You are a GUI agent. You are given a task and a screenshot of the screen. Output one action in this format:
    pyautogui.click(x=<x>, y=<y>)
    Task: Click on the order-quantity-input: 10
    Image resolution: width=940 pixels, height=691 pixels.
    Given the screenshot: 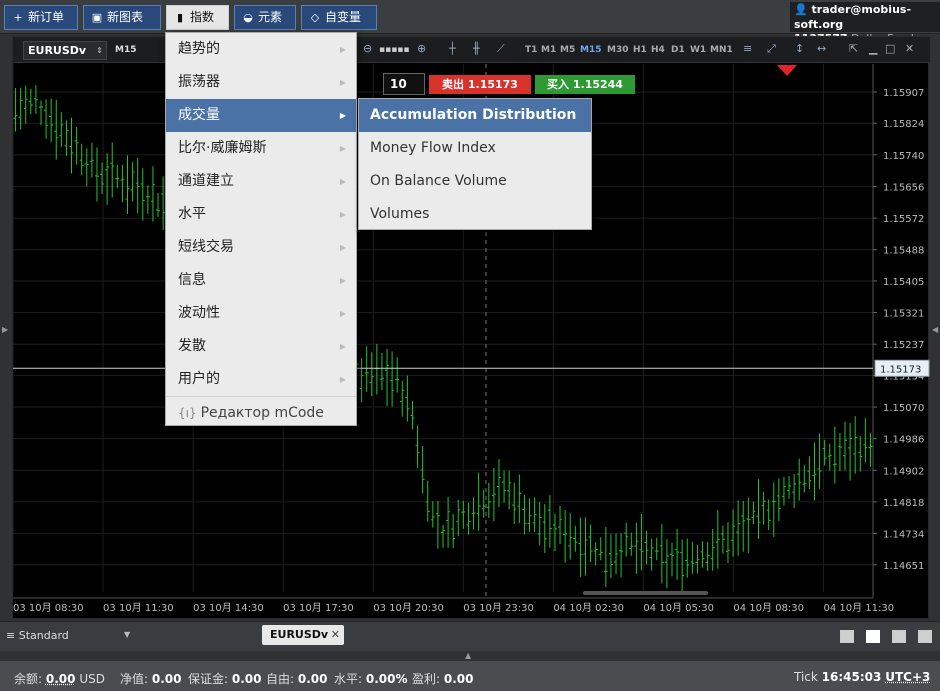 What is the action you would take?
    pyautogui.click(x=404, y=84)
    